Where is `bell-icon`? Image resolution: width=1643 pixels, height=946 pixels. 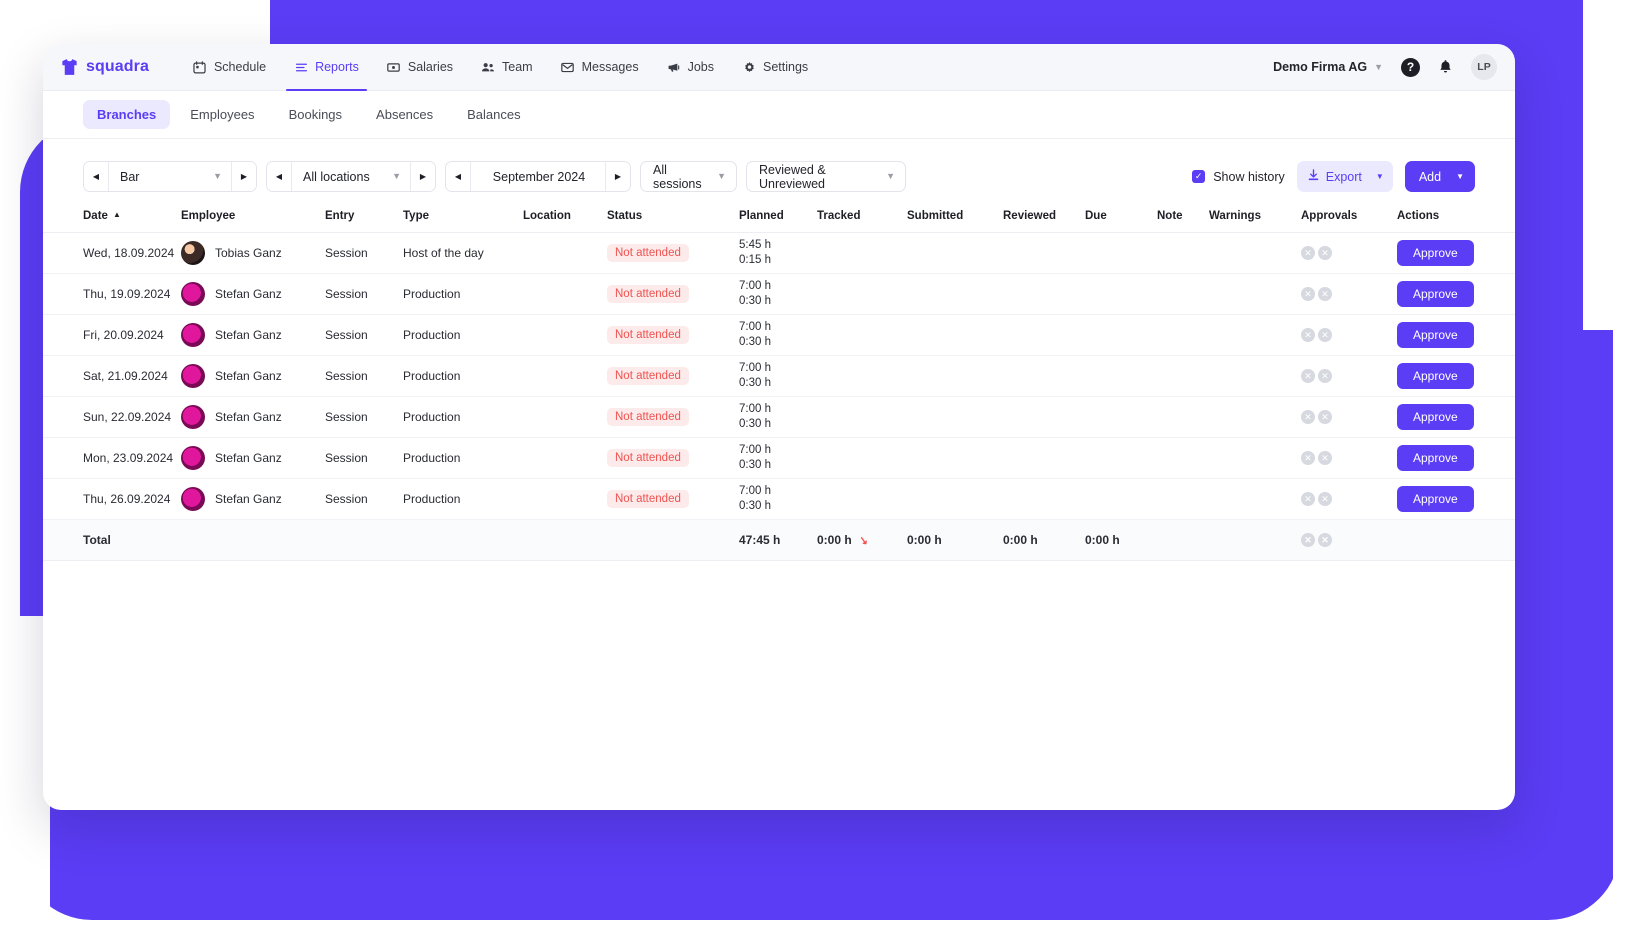
bell-icon is located at coordinates (1445, 67).